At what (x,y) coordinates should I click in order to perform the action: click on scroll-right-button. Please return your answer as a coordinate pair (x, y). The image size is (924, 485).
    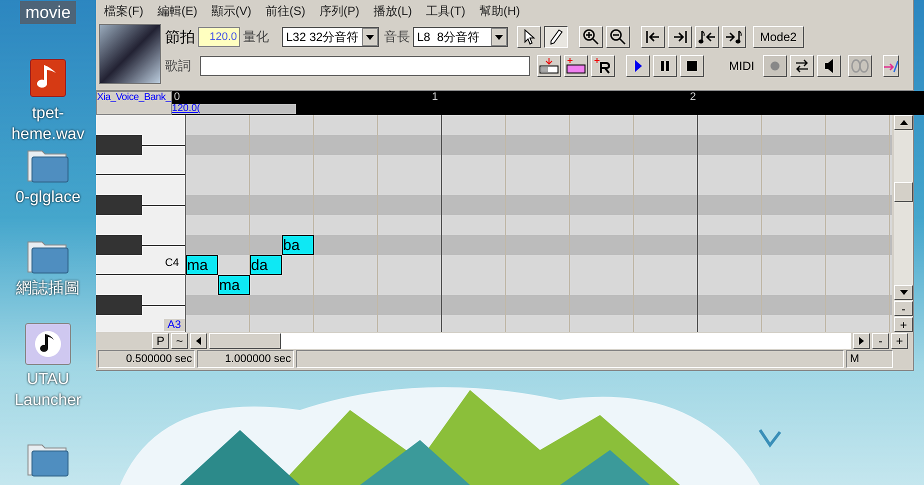
    Looking at the image, I should click on (861, 340).